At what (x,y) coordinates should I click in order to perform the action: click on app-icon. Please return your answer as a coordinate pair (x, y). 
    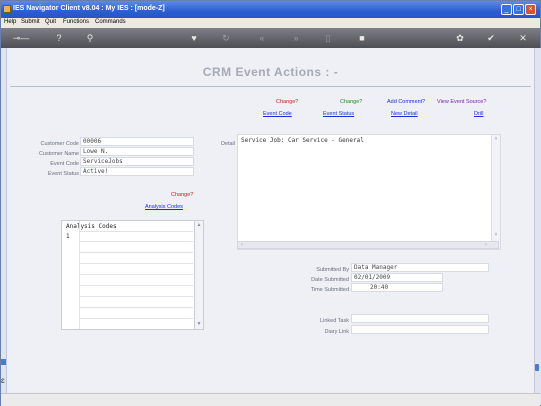
    Looking at the image, I should click on (7, 9).